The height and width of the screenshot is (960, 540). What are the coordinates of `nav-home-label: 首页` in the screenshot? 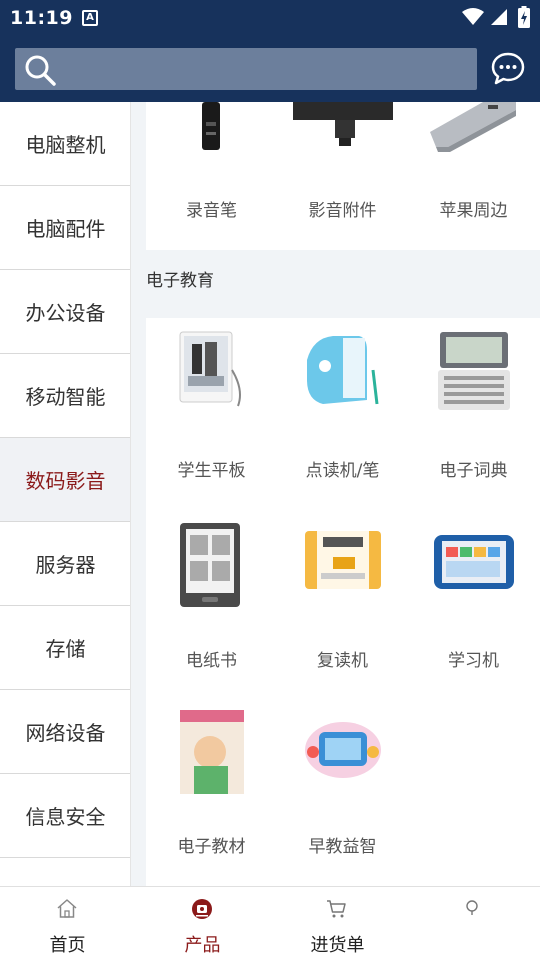 It's located at (67, 945).